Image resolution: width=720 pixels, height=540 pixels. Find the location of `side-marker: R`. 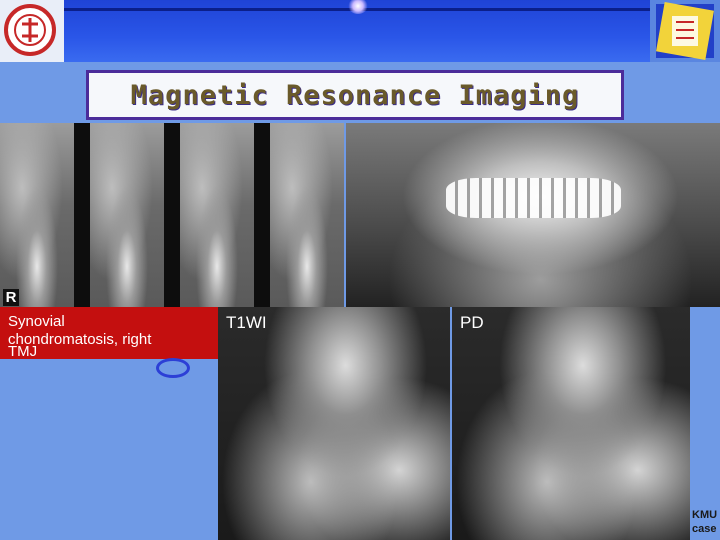

side-marker: R is located at coordinates (11, 297).